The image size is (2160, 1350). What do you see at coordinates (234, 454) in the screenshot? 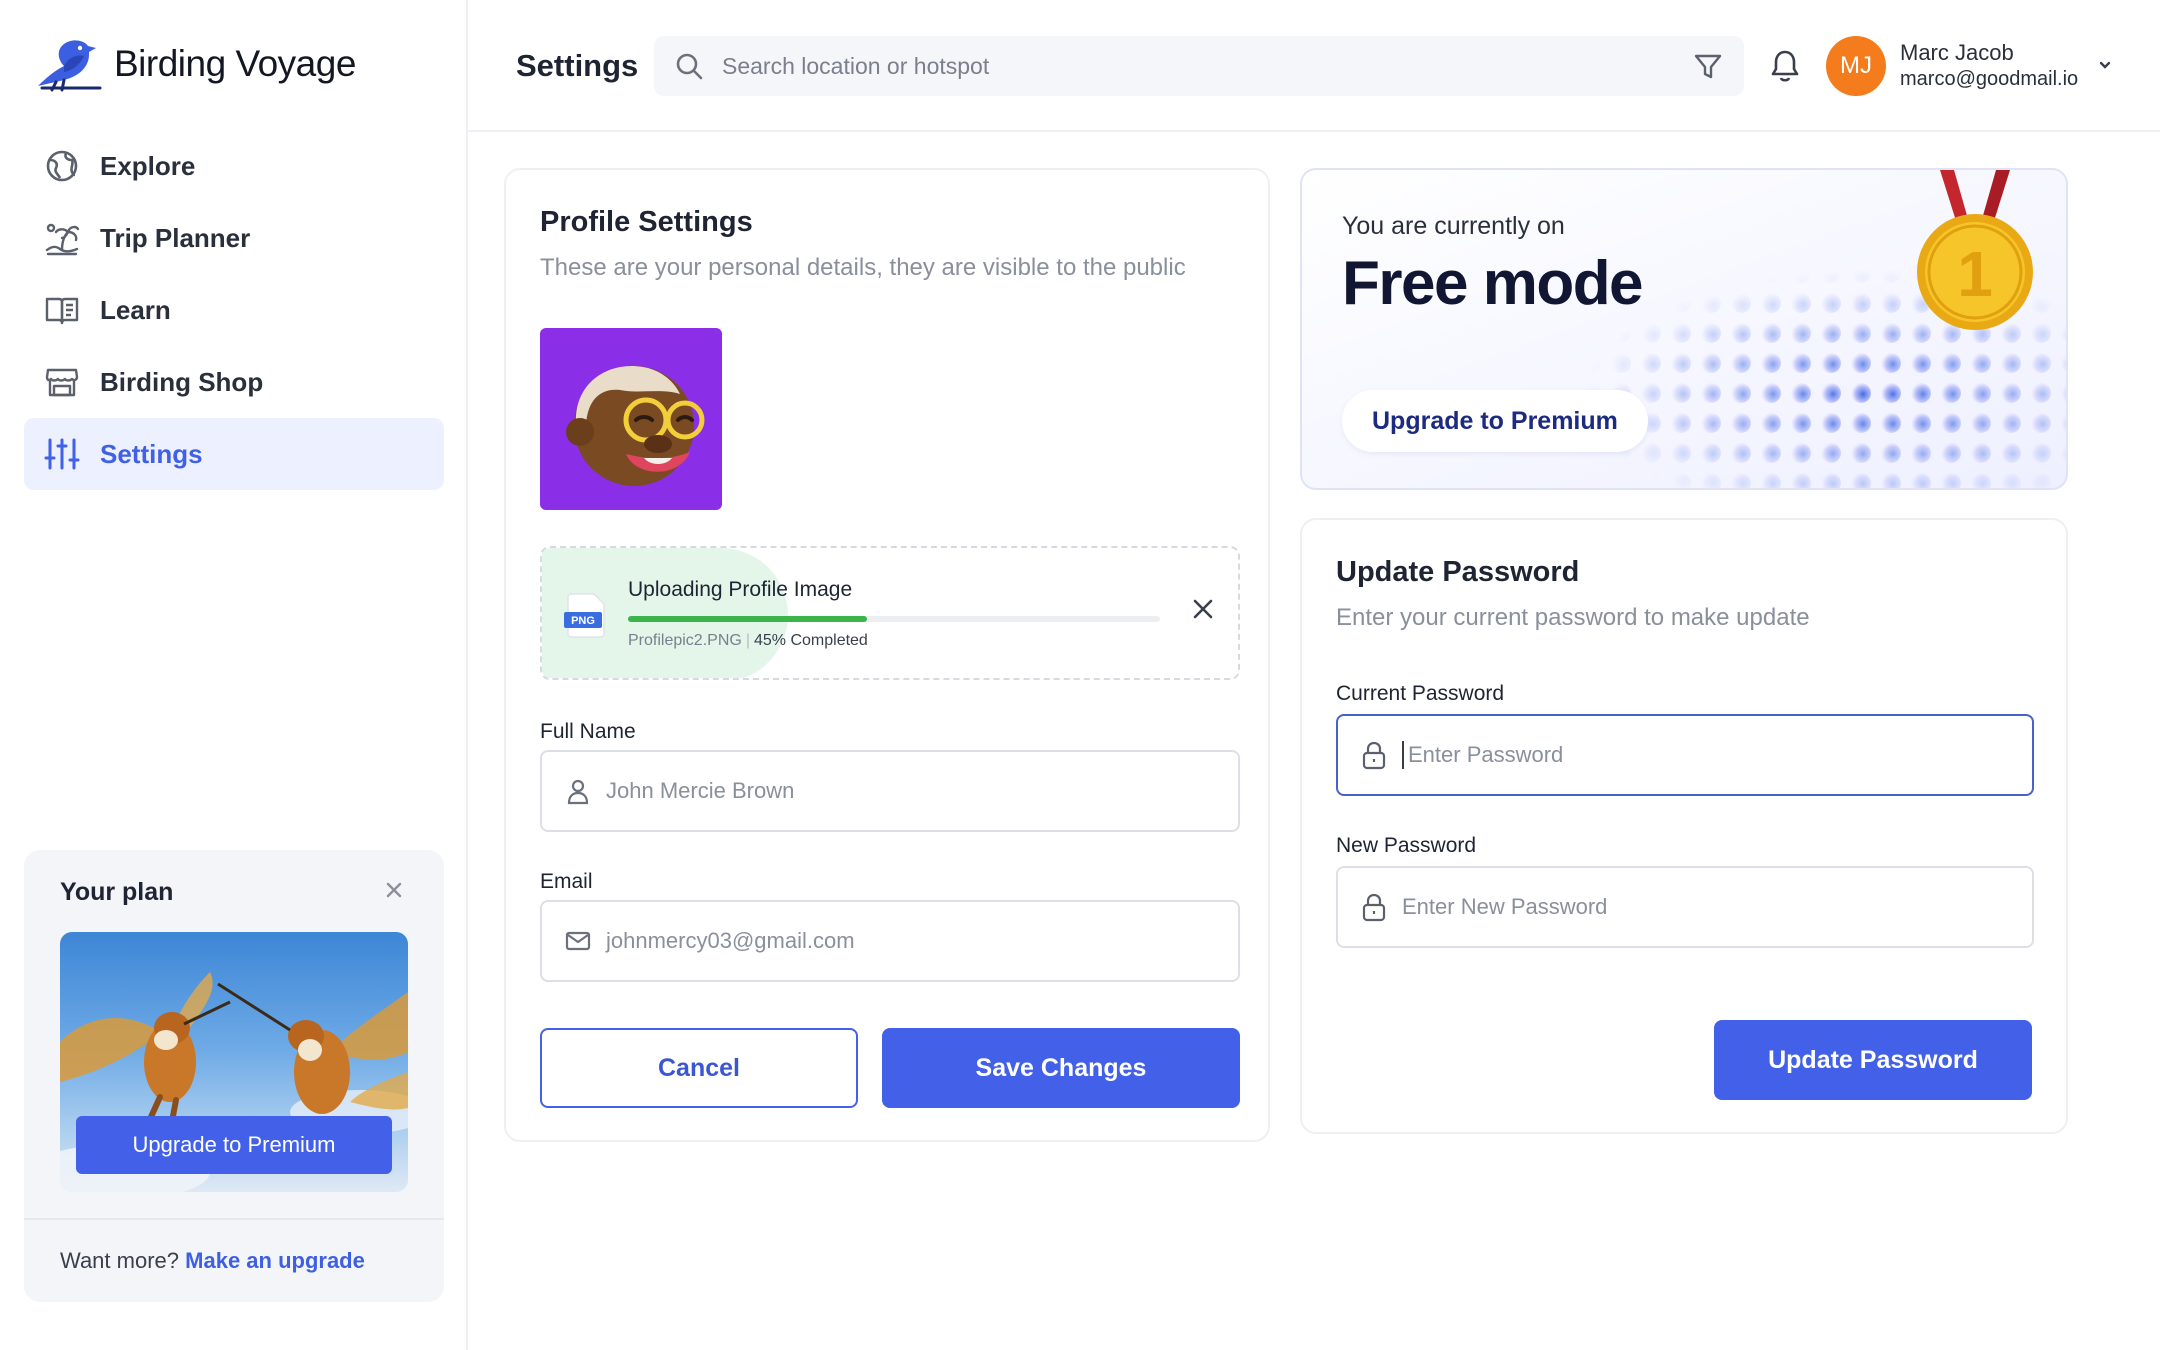
I see `sidebar-item-settings: Settings` at bounding box center [234, 454].